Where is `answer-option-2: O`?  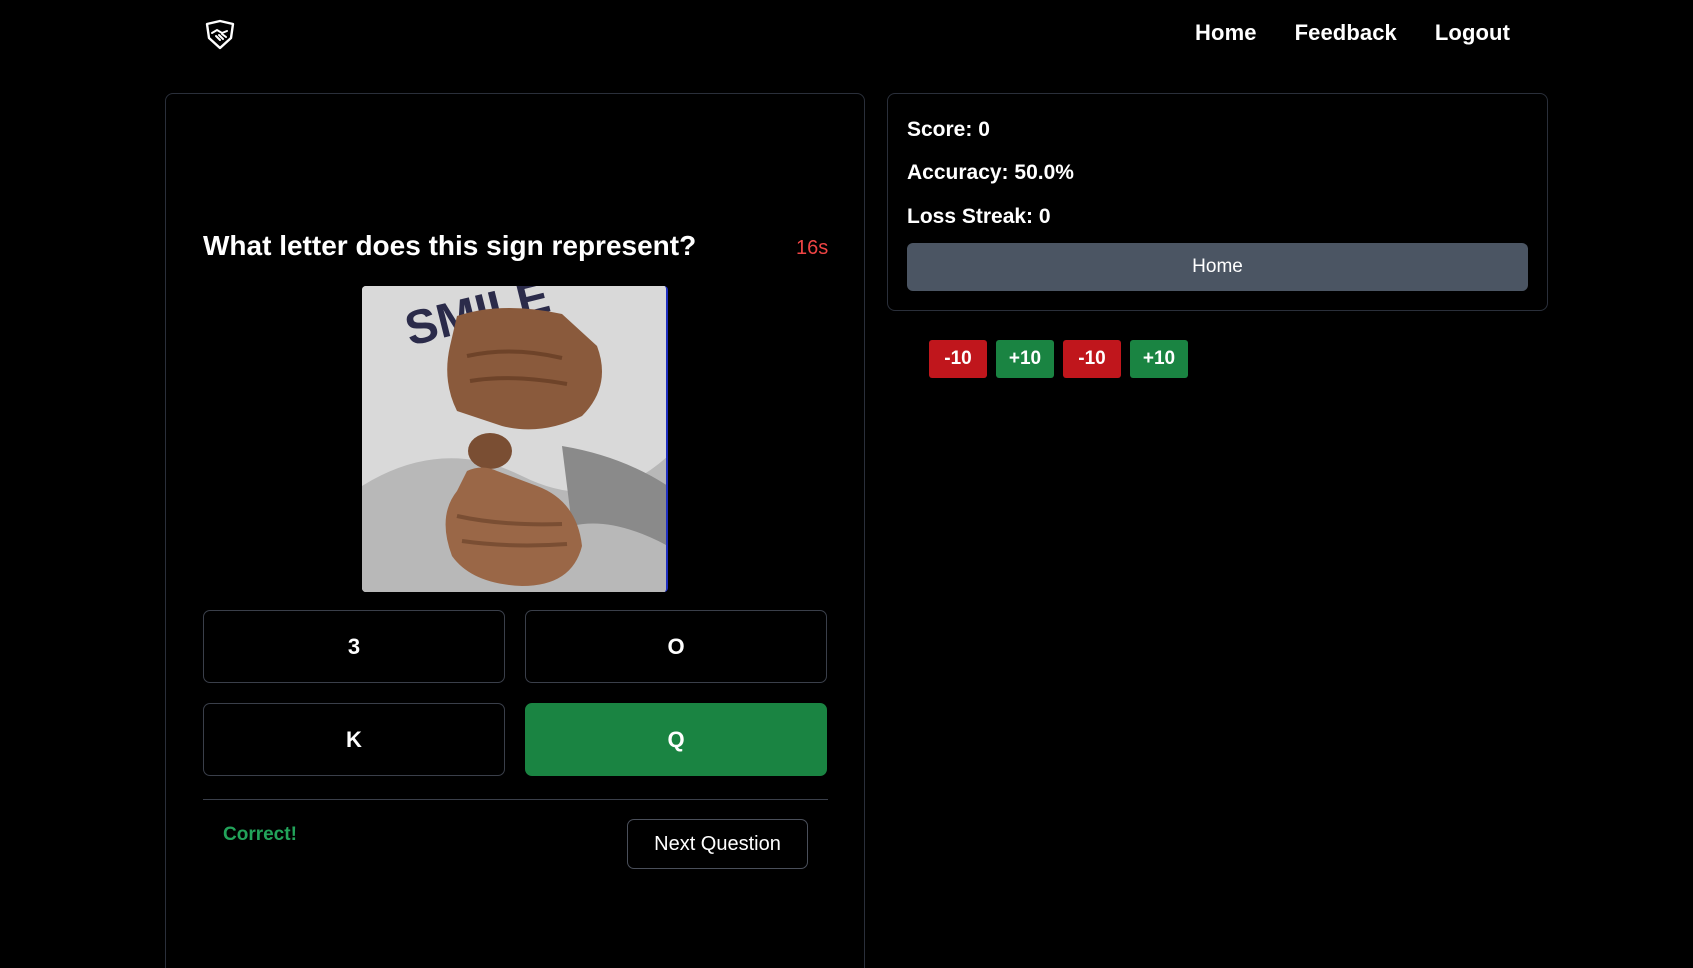
answer-option-2: O is located at coordinates (676, 646).